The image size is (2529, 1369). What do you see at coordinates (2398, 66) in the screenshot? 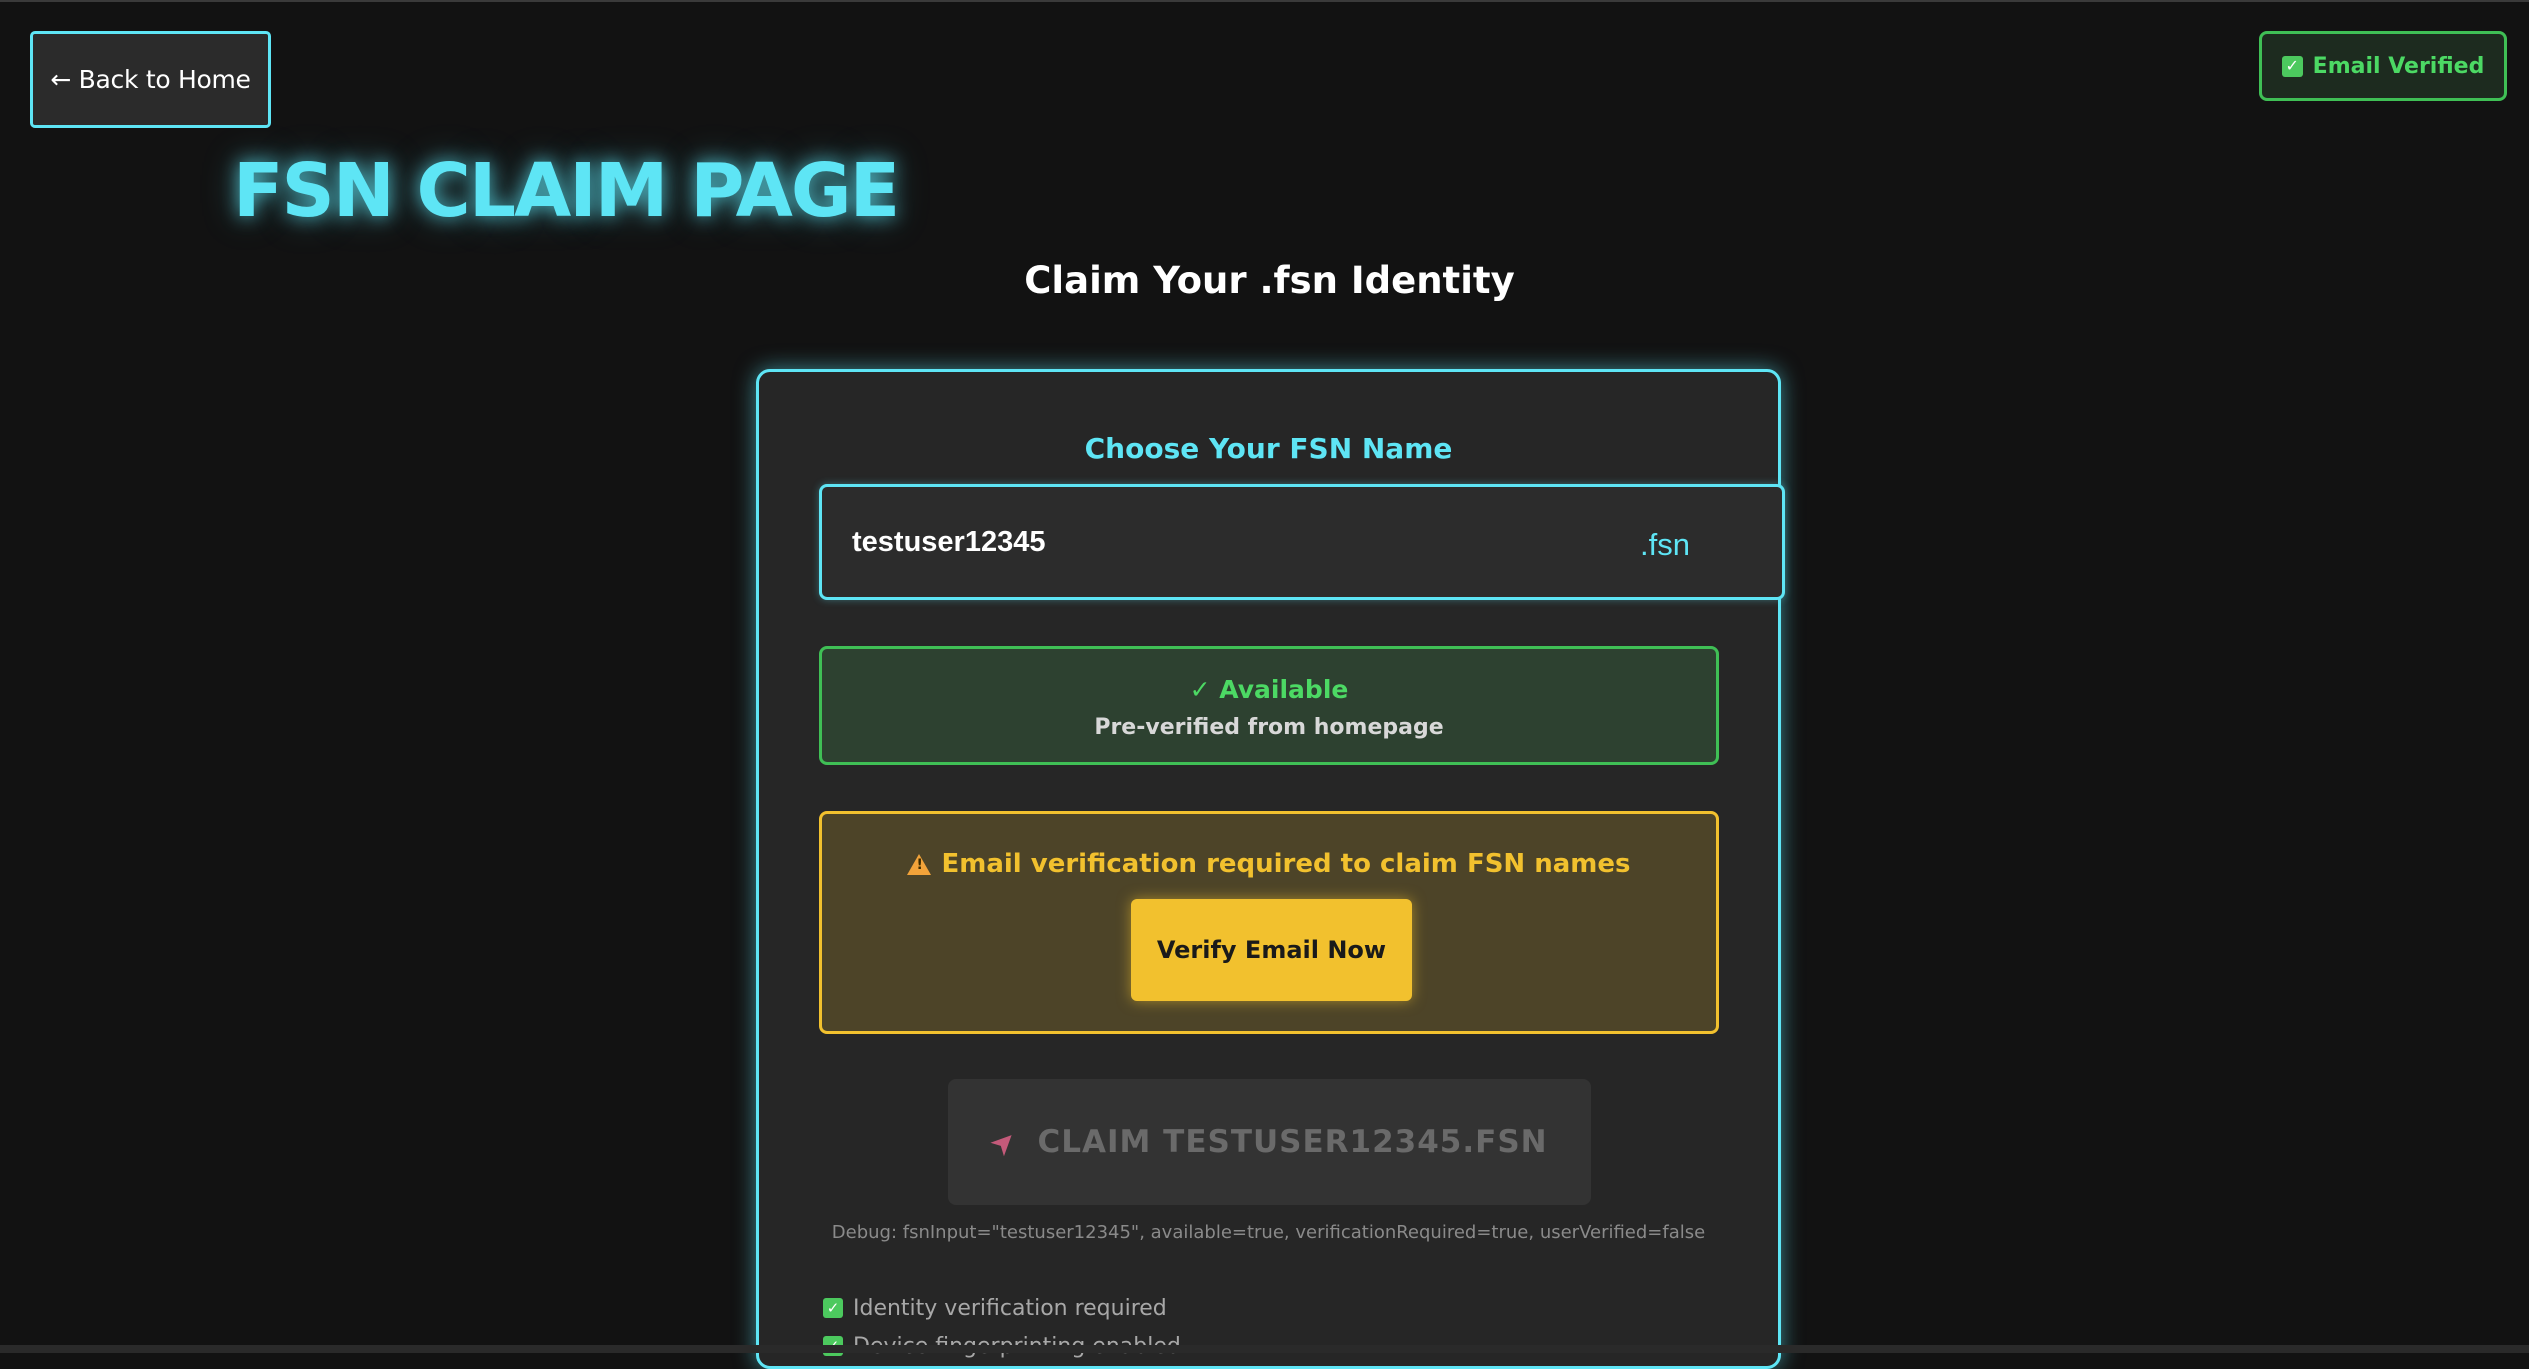
I see `email-verified-label: Email Verified` at bounding box center [2398, 66].